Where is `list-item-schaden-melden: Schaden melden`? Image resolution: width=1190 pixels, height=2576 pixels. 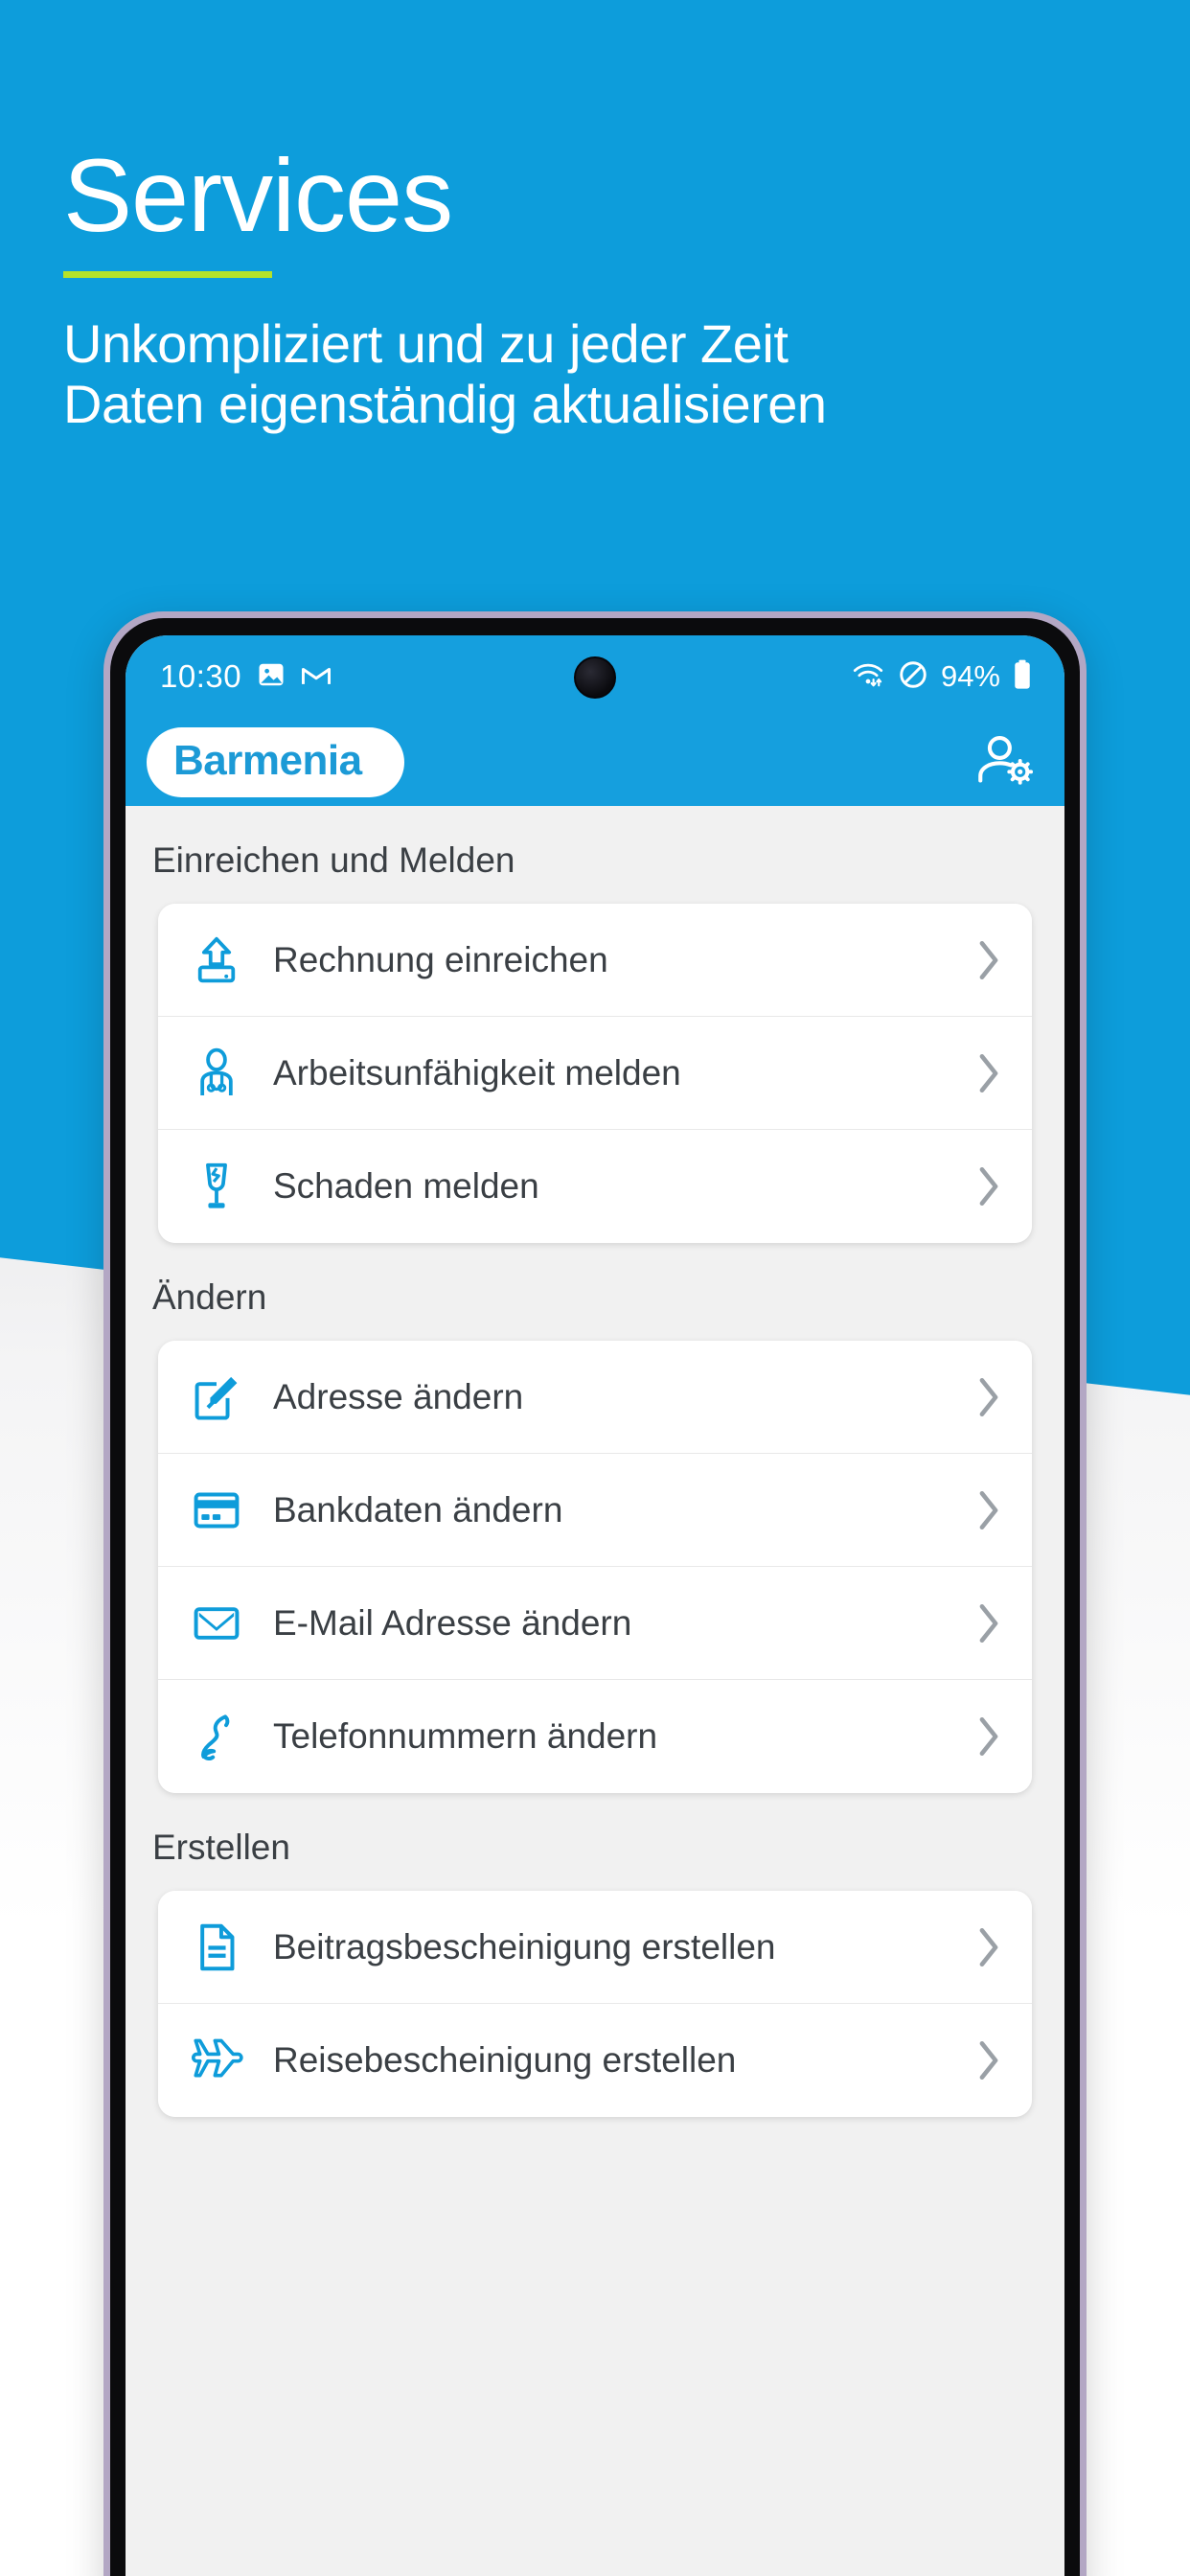 list-item-schaden-melden: Schaden melden is located at coordinates (595, 1186).